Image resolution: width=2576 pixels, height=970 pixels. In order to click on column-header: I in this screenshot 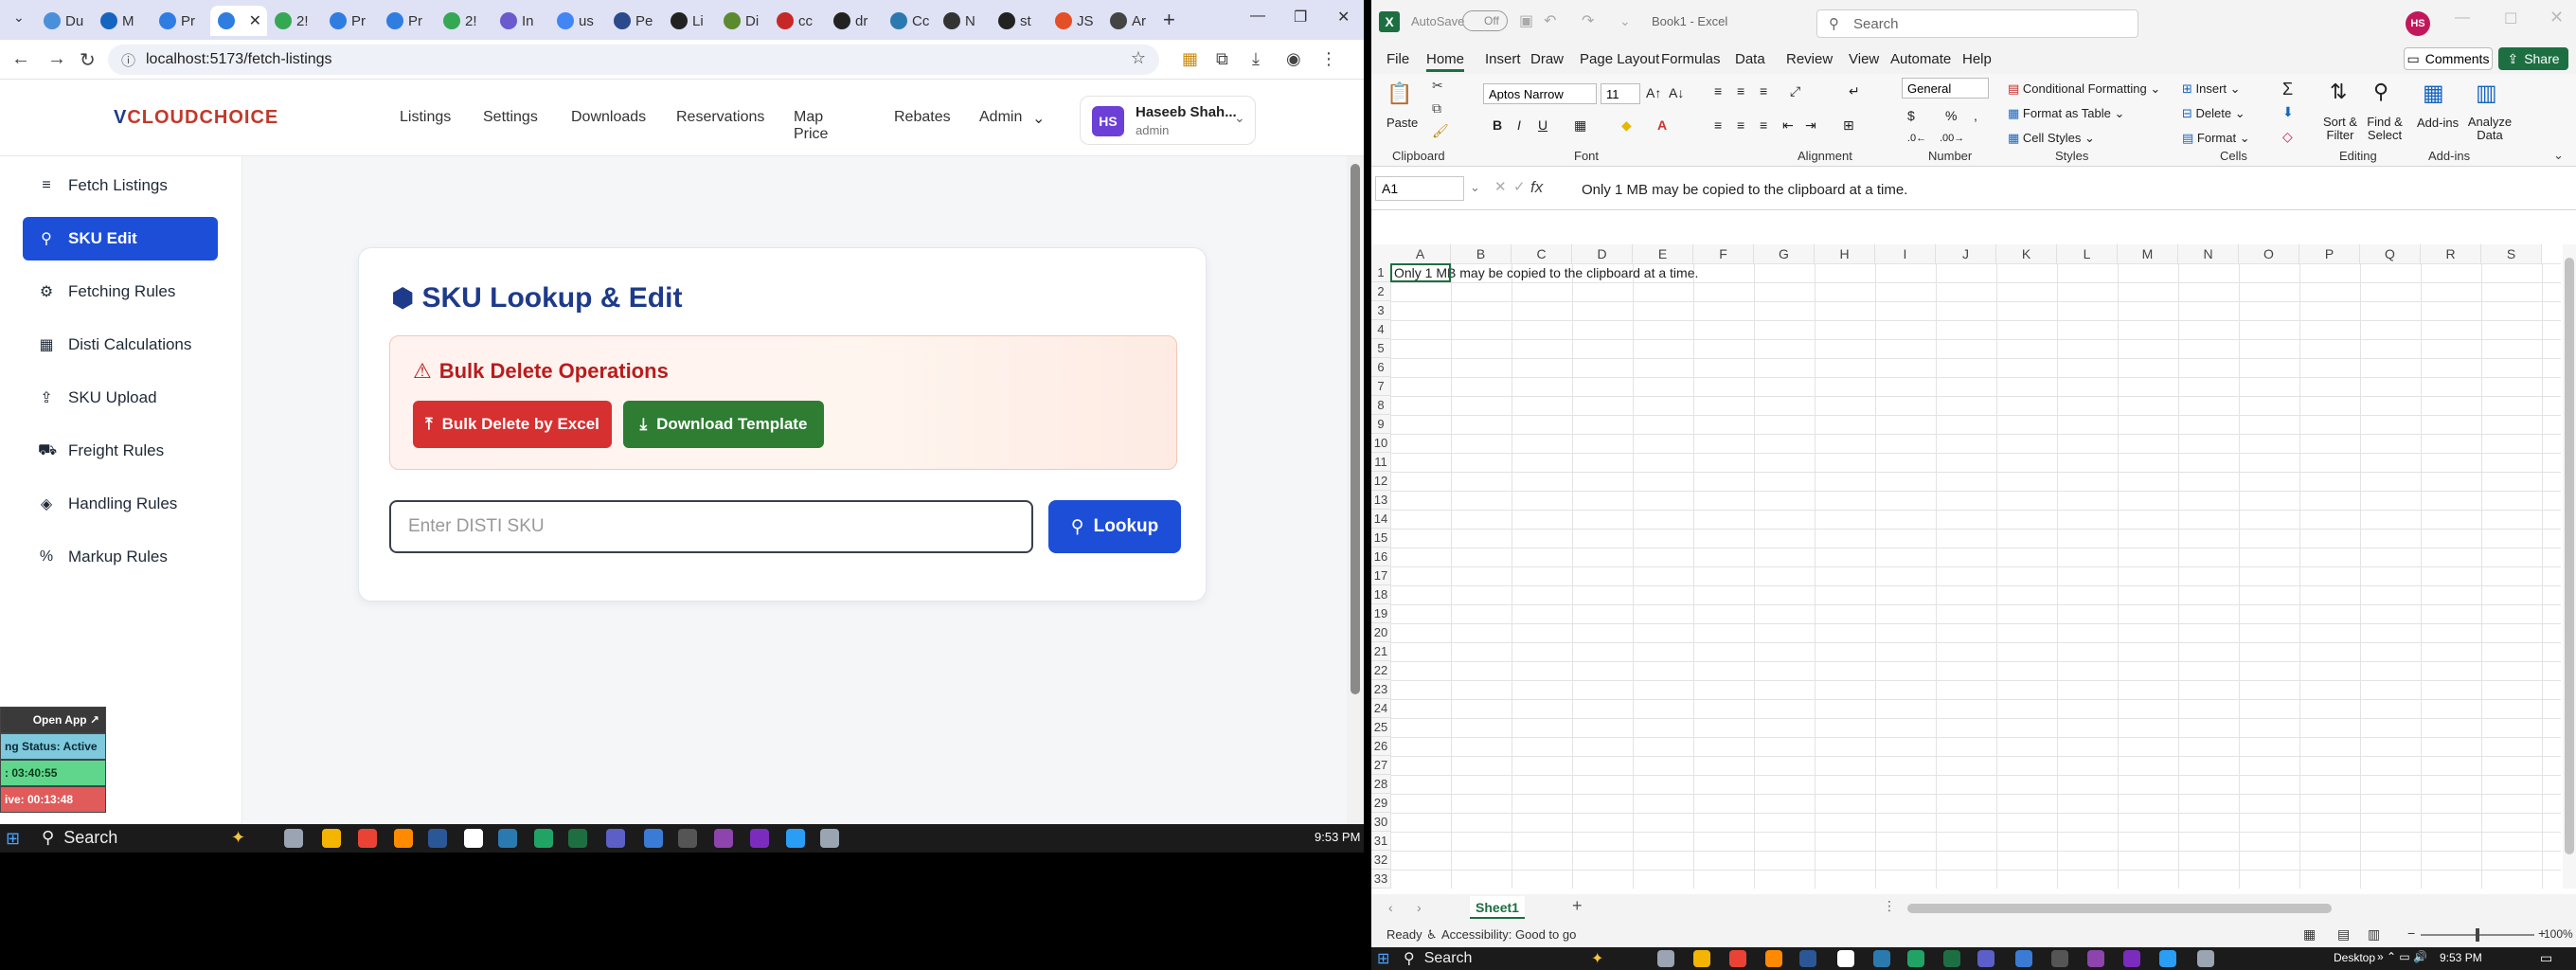, I will do `click(1905, 254)`.